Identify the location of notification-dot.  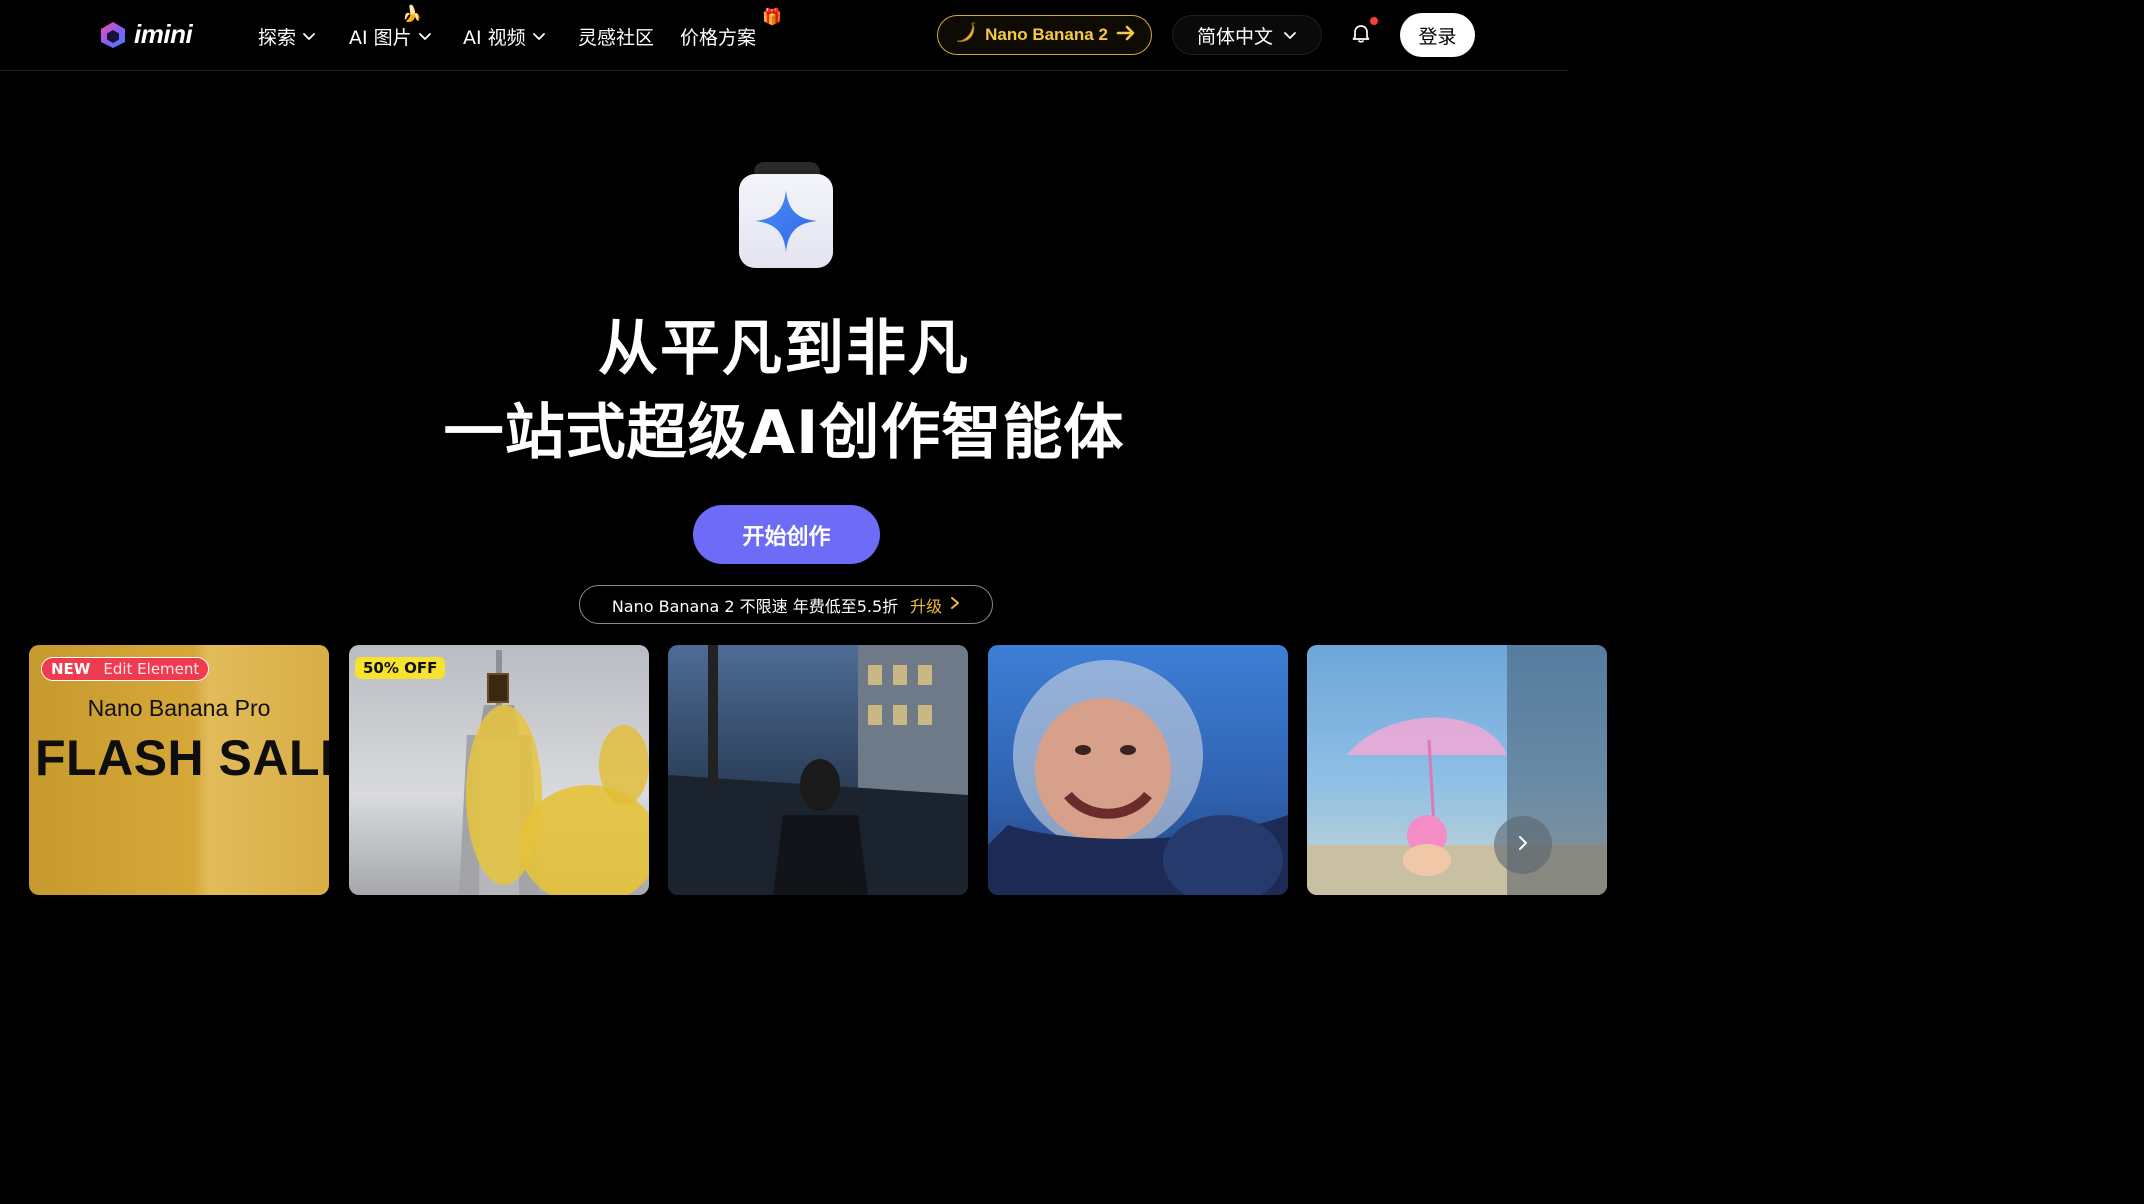
(1374, 21).